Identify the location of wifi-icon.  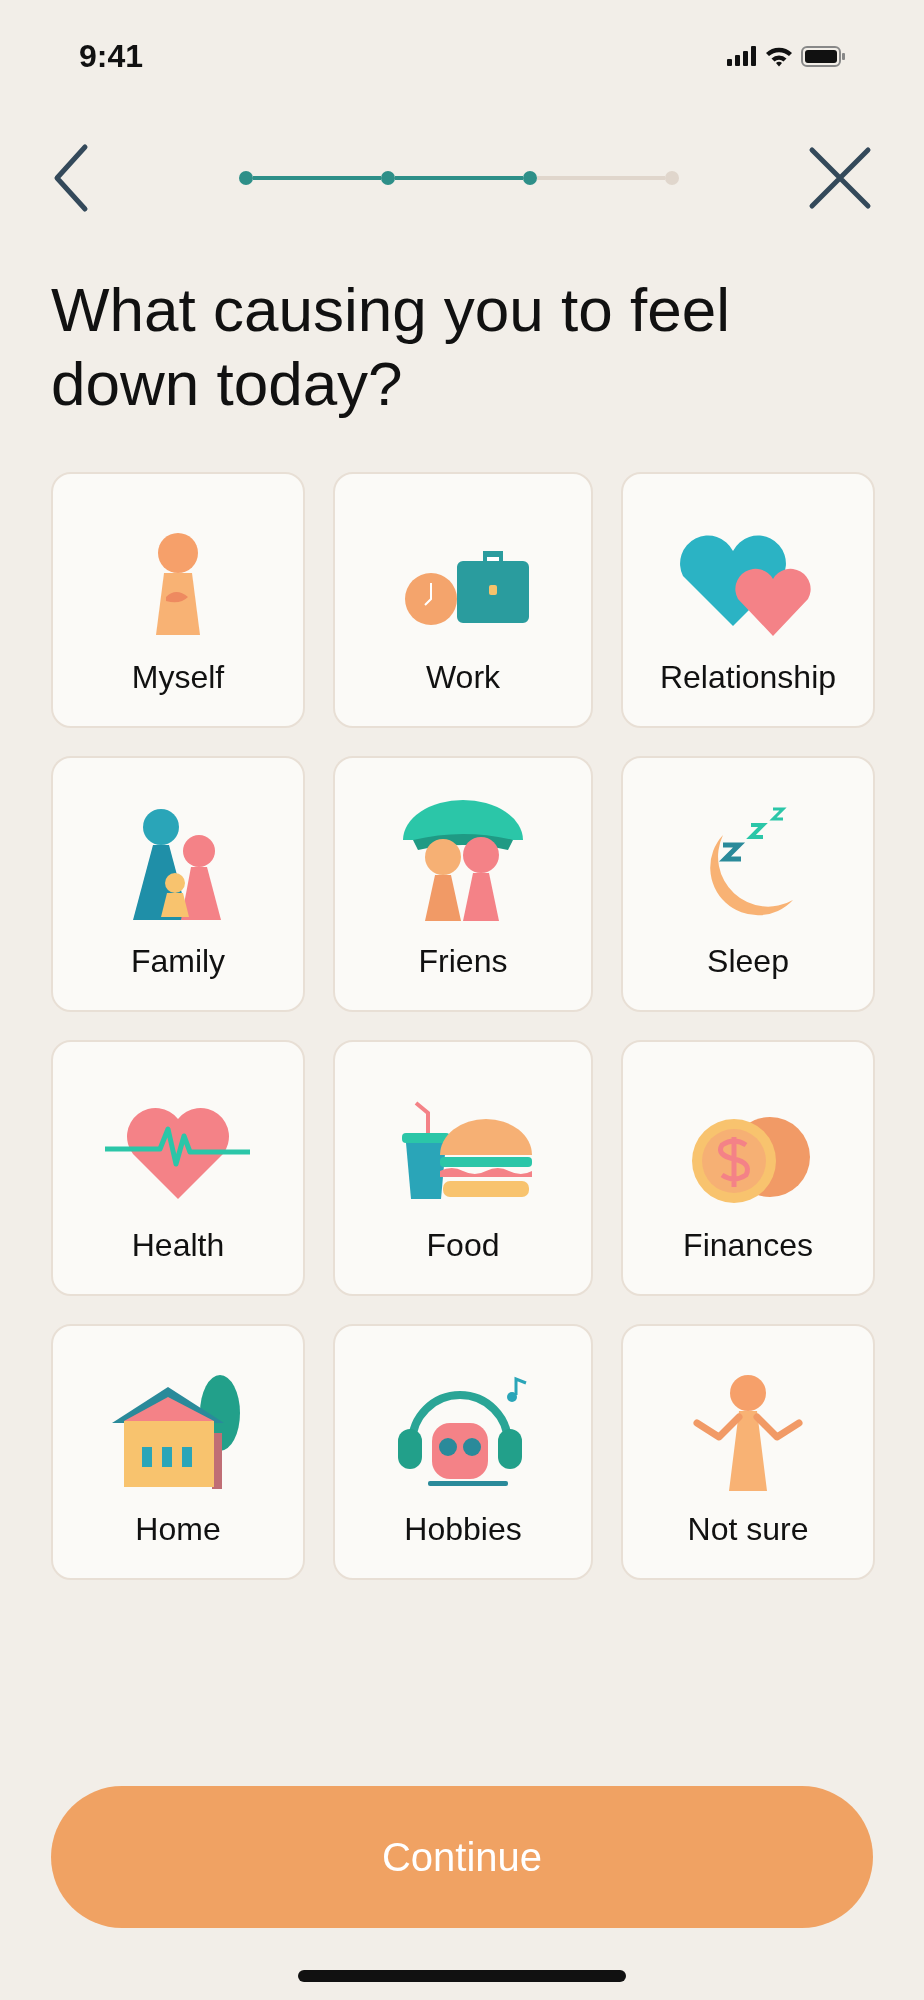
(779, 56).